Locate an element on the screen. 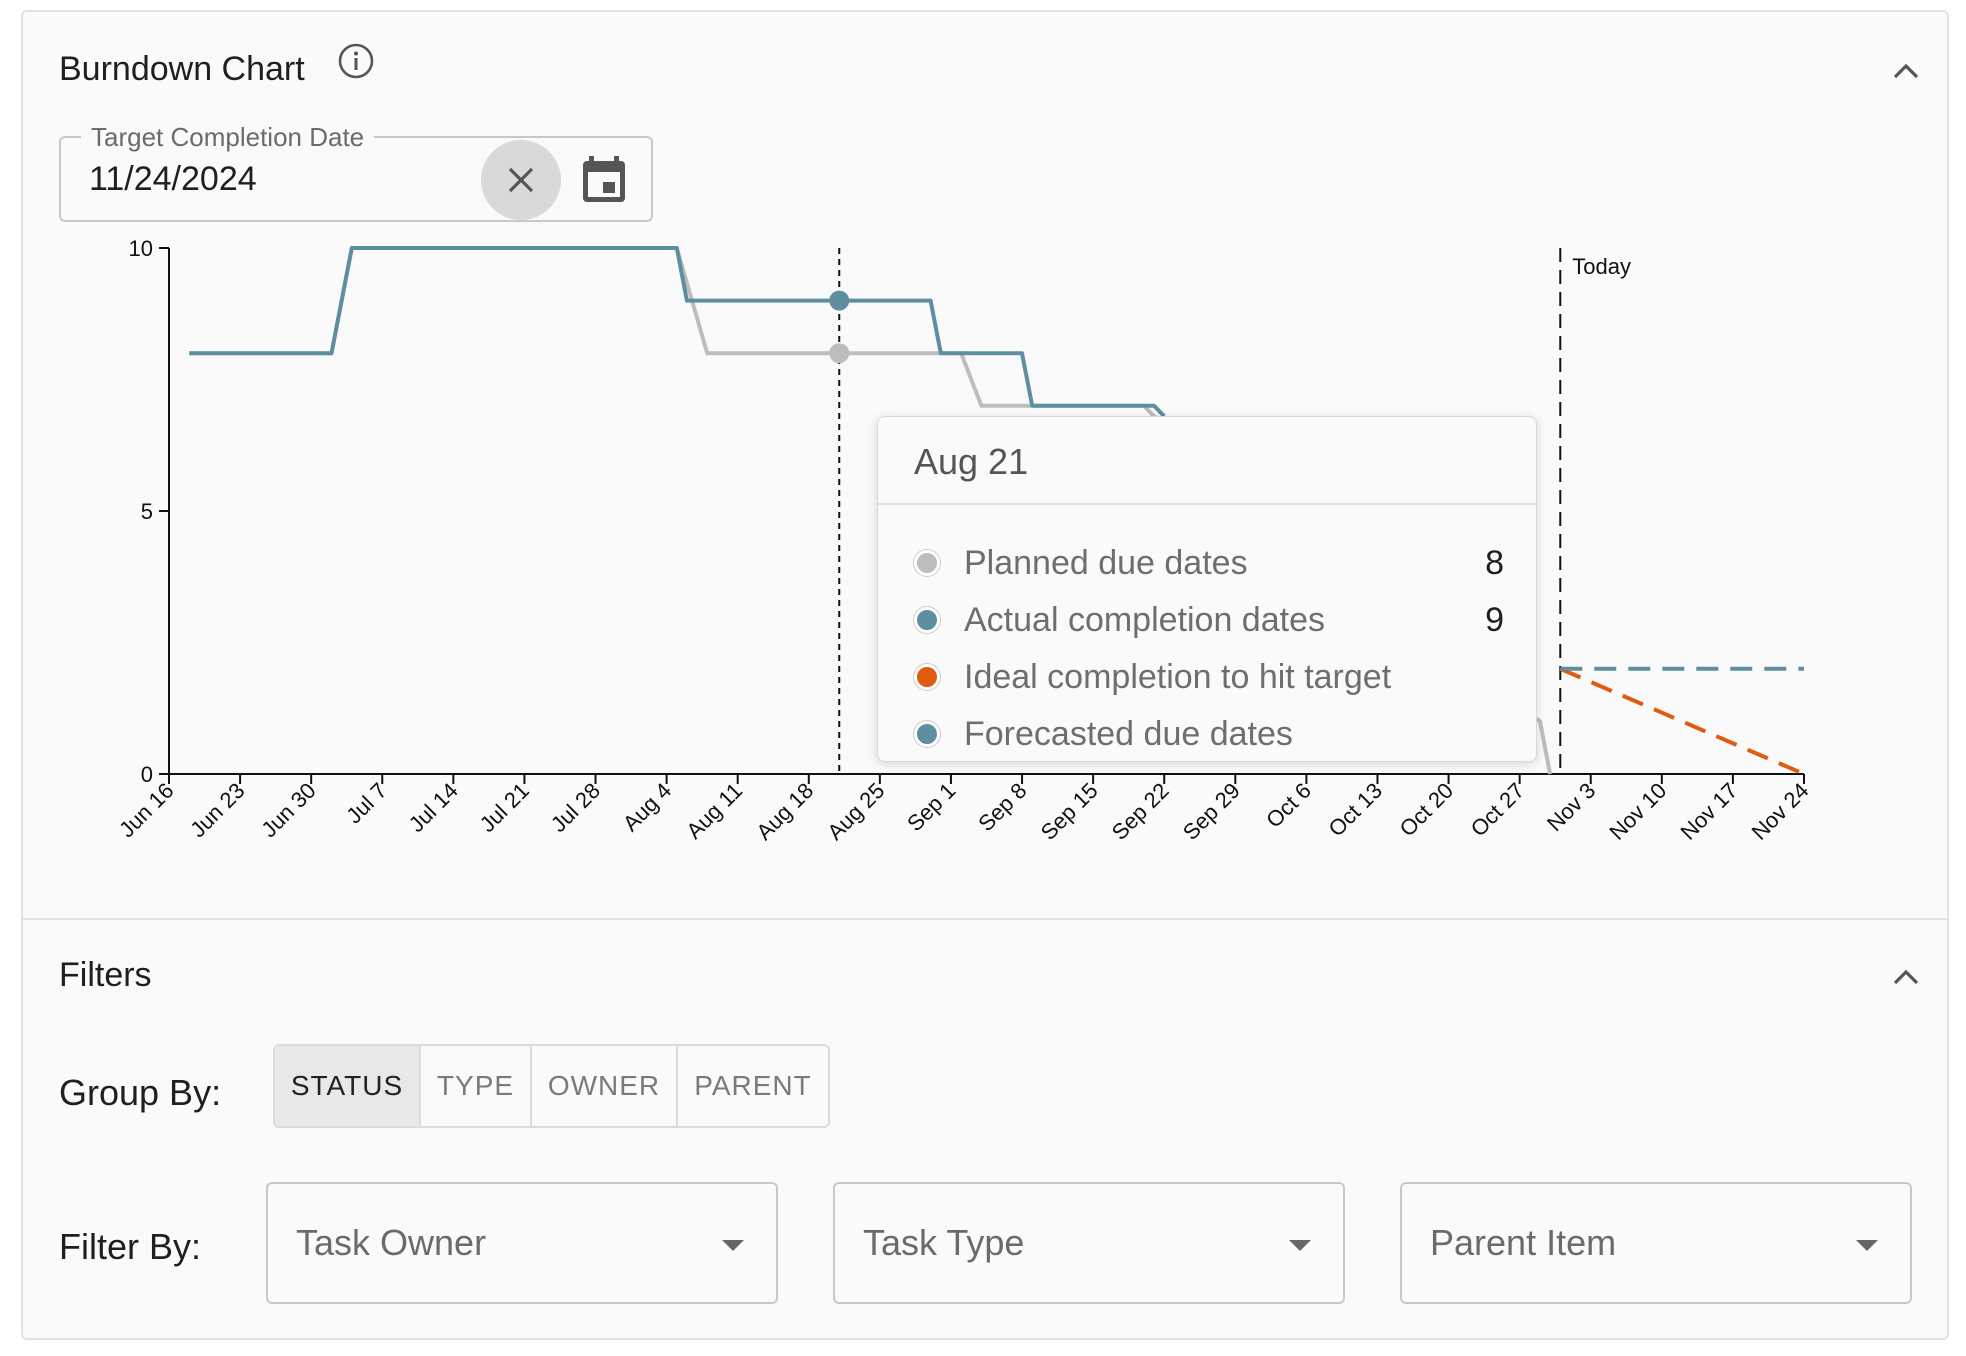 The image size is (1966, 1356). group-by-toggle: STATUS TYPE OWNER PARENT is located at coordinates (551, 1086).